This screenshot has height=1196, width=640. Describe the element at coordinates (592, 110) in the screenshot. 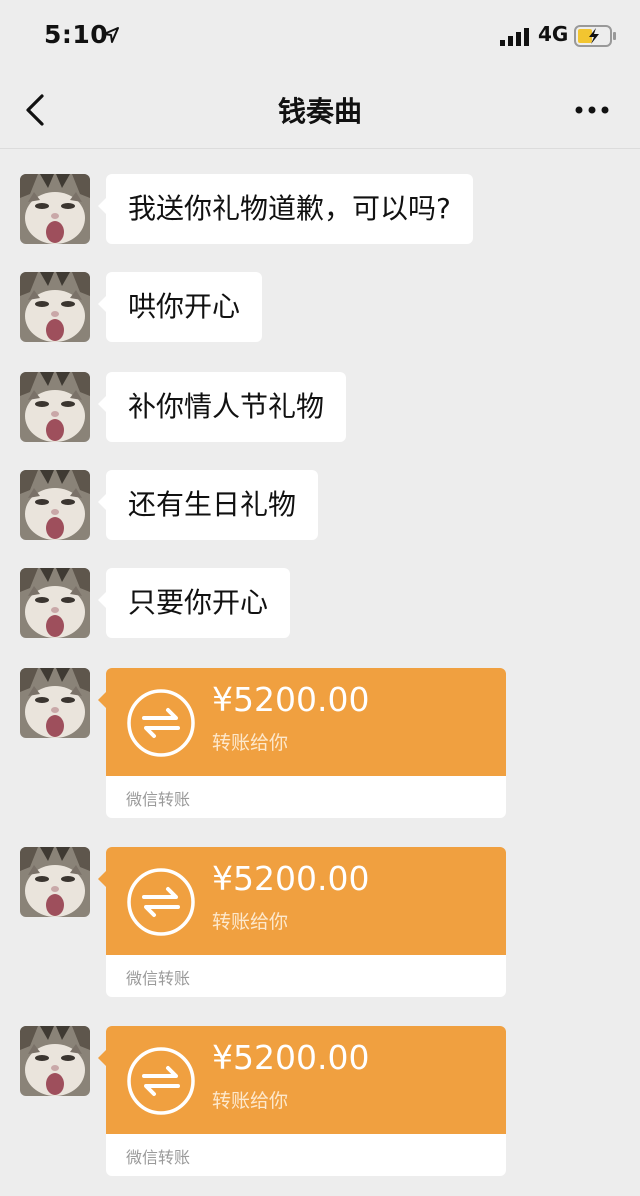

I see `more-dots-icon` at that location.